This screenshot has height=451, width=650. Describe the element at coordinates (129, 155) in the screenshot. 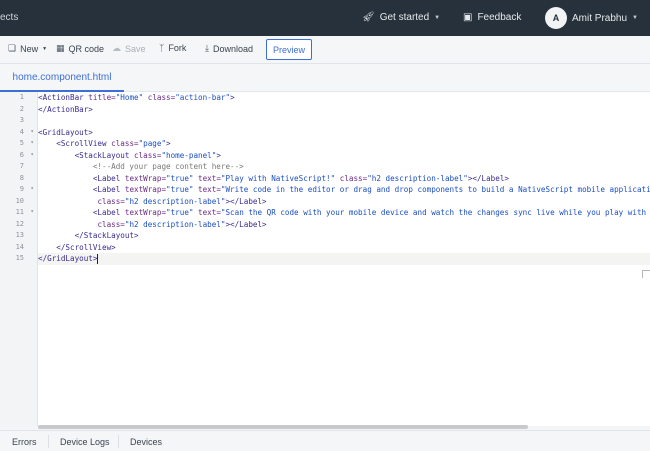

I see `code-line-6: <StackLayout class="home-panel">` at that location.